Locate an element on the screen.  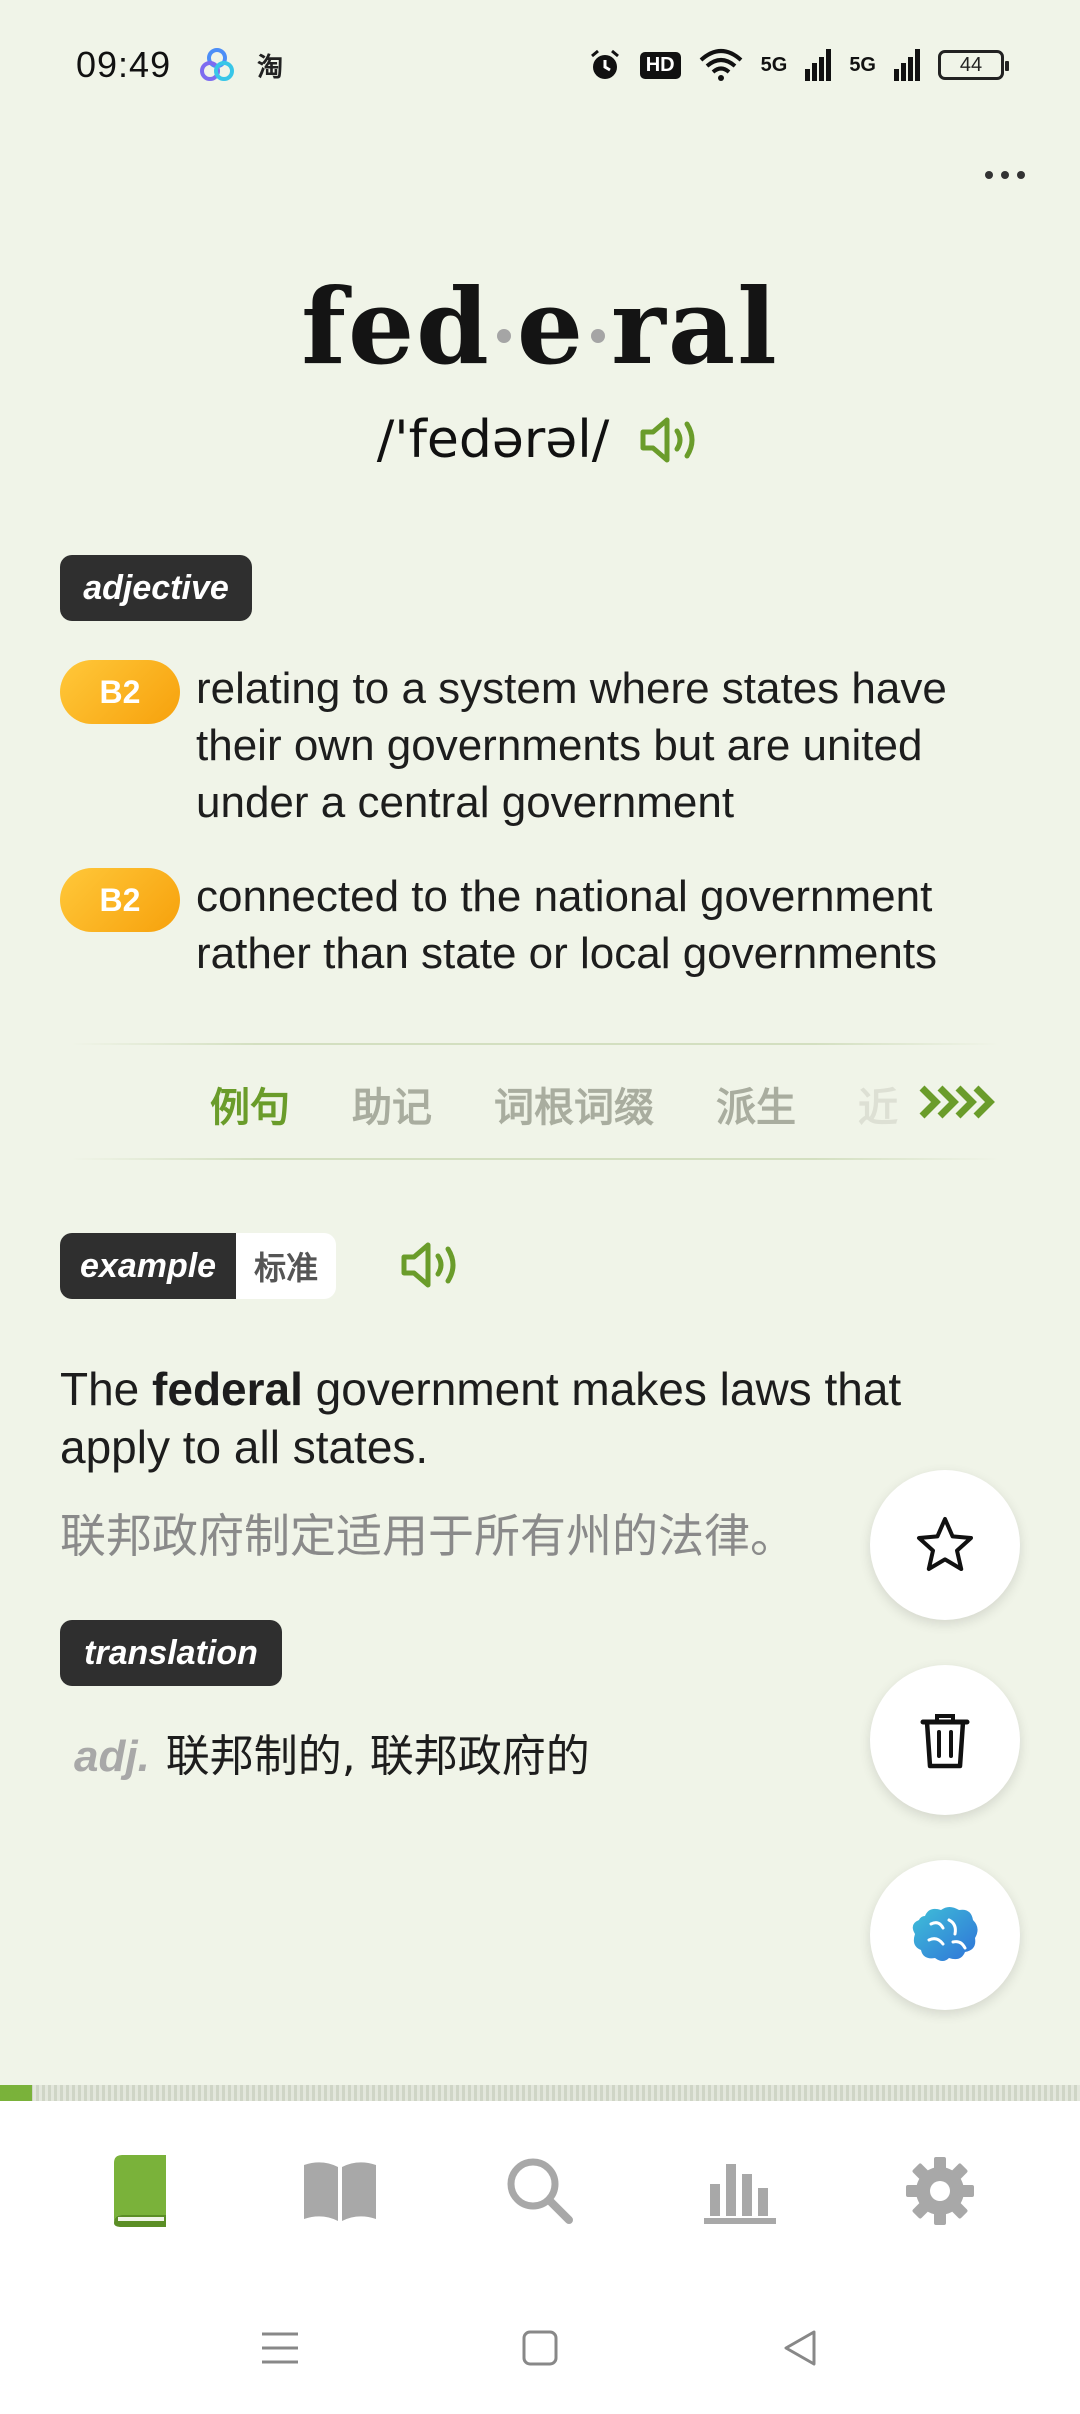
open-book-icon is located at coordinates (340, 2191).